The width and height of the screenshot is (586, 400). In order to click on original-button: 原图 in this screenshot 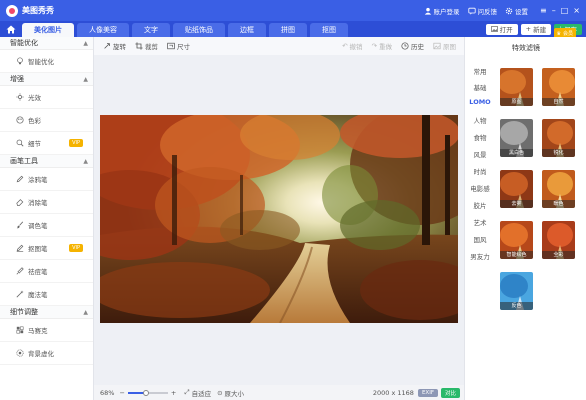, I will do `click(444, 46)`.